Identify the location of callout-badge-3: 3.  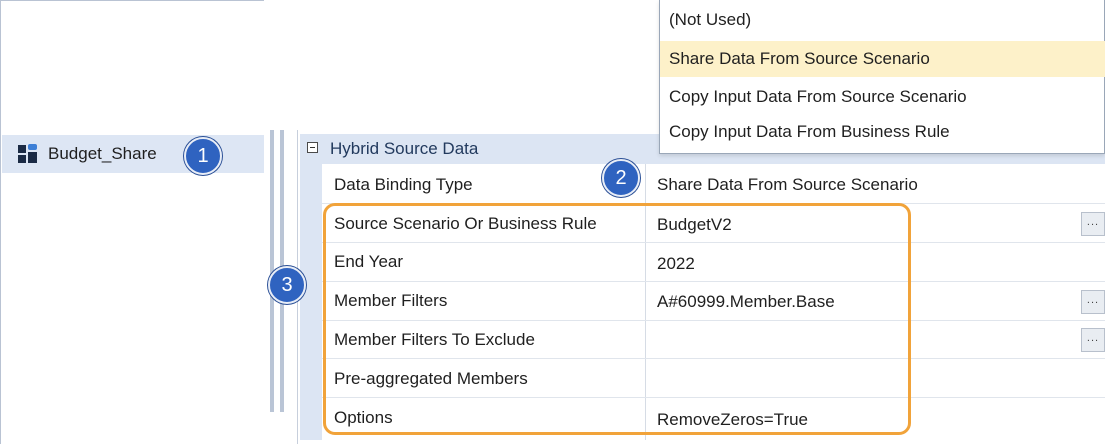
(287, 285).